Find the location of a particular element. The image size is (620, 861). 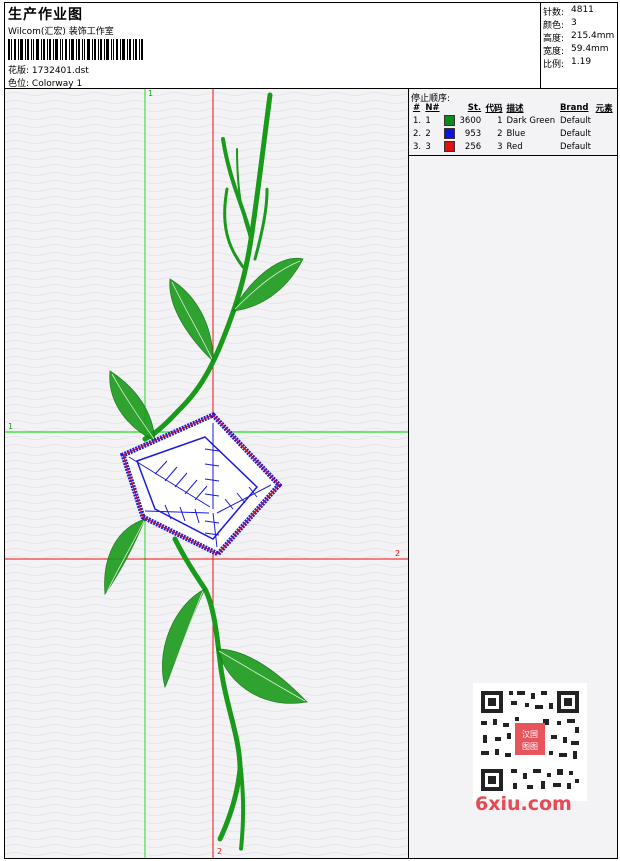

design-file: 花版: 1732401.dst is located at coordinates (48, 69).